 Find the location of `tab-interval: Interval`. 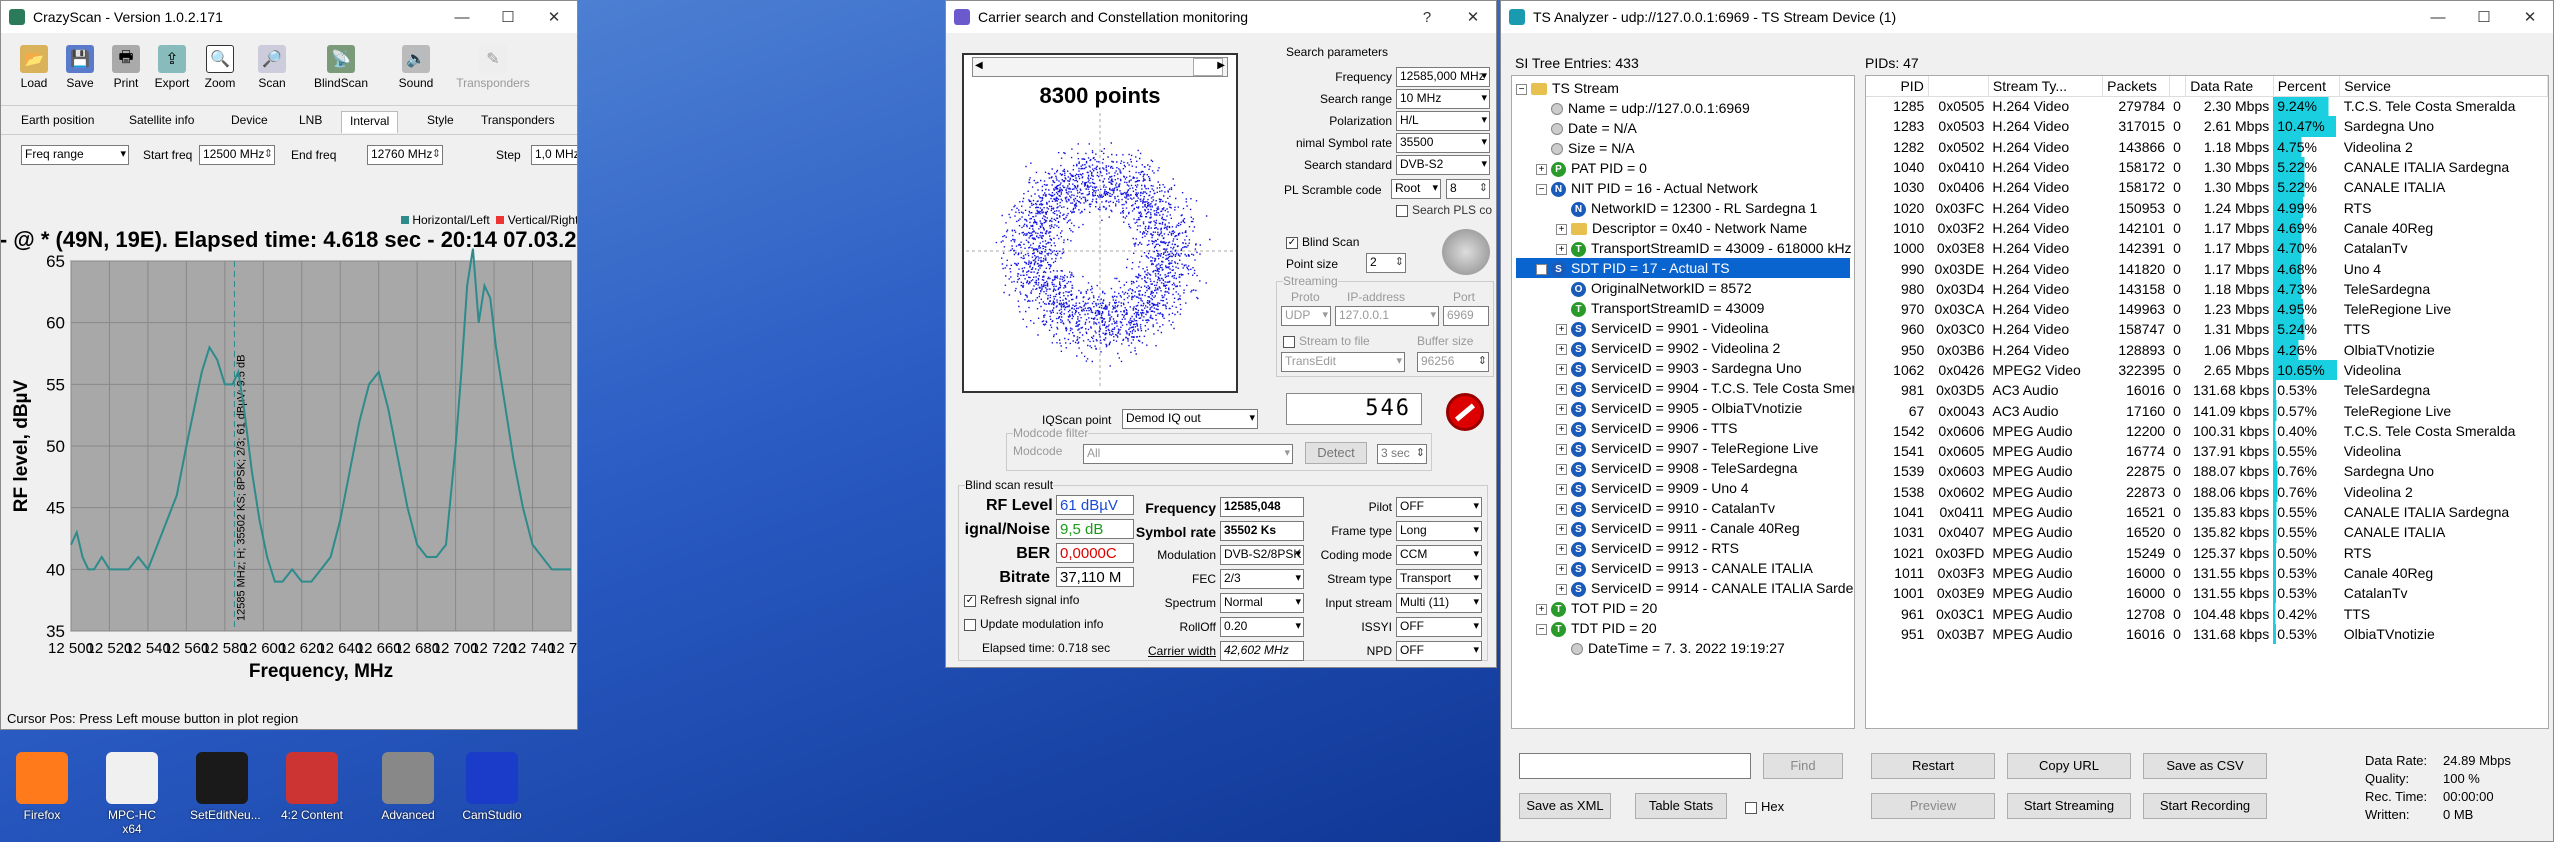

tab-interval: Interval is located at coordinates (370, 122).